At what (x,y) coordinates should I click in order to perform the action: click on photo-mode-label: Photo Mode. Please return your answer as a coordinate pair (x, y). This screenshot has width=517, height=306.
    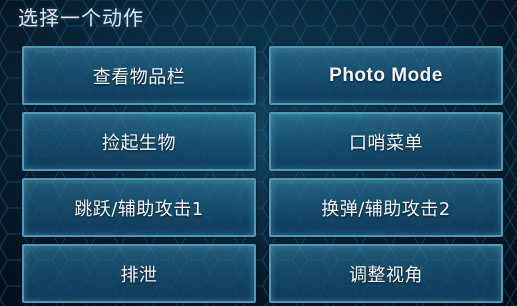
    Looking at the image, I should click on (386, 75).